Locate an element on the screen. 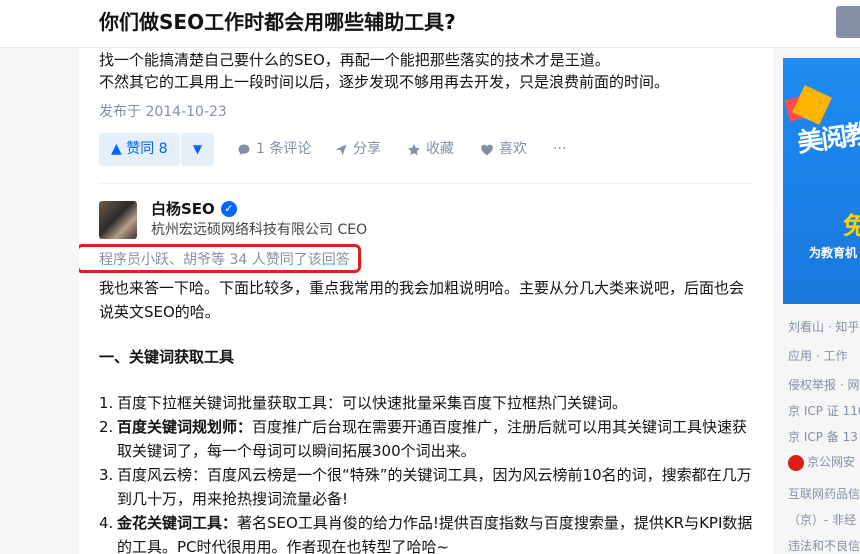 This screenshot has width=860, height=554. list-number: 4. is located at coordinates (106, 523).